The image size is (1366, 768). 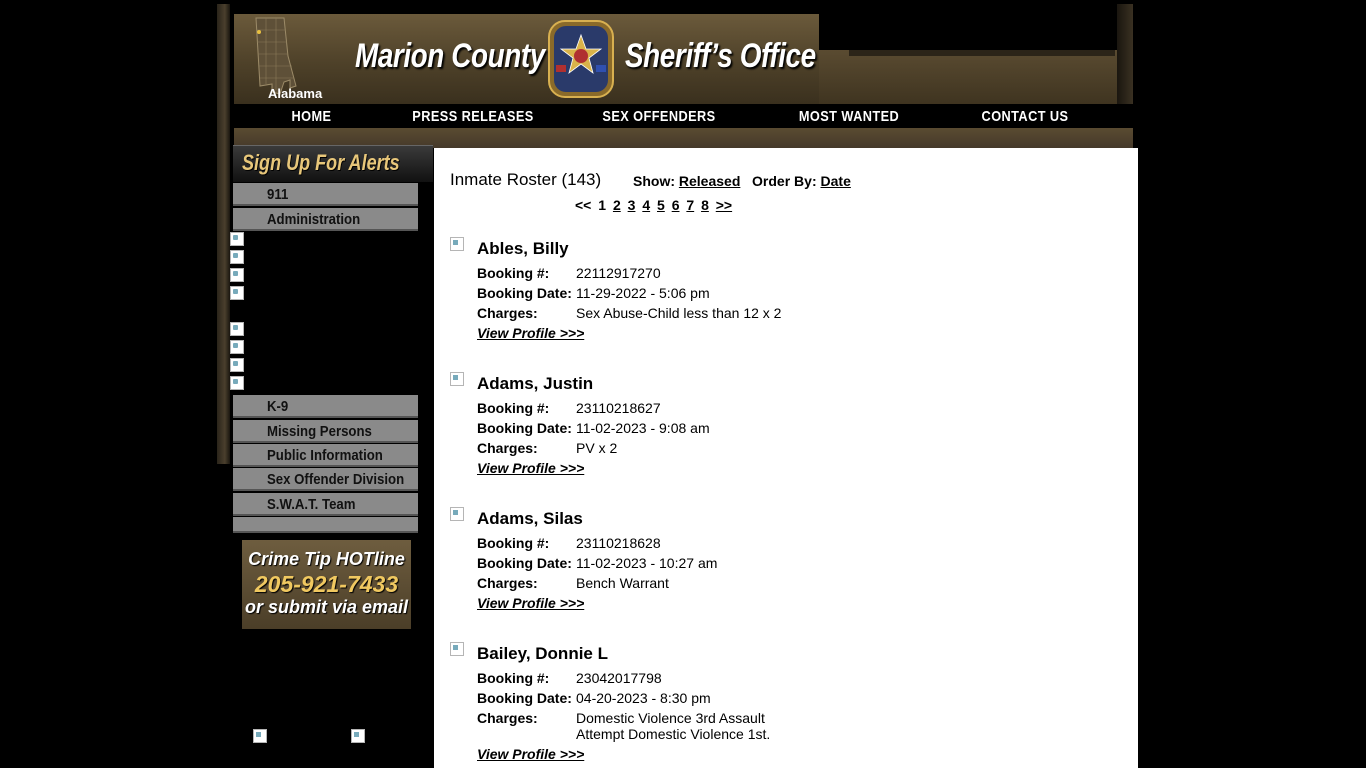 I want to click on sidebar-item-label: K-9, so click(x=278, y=406).